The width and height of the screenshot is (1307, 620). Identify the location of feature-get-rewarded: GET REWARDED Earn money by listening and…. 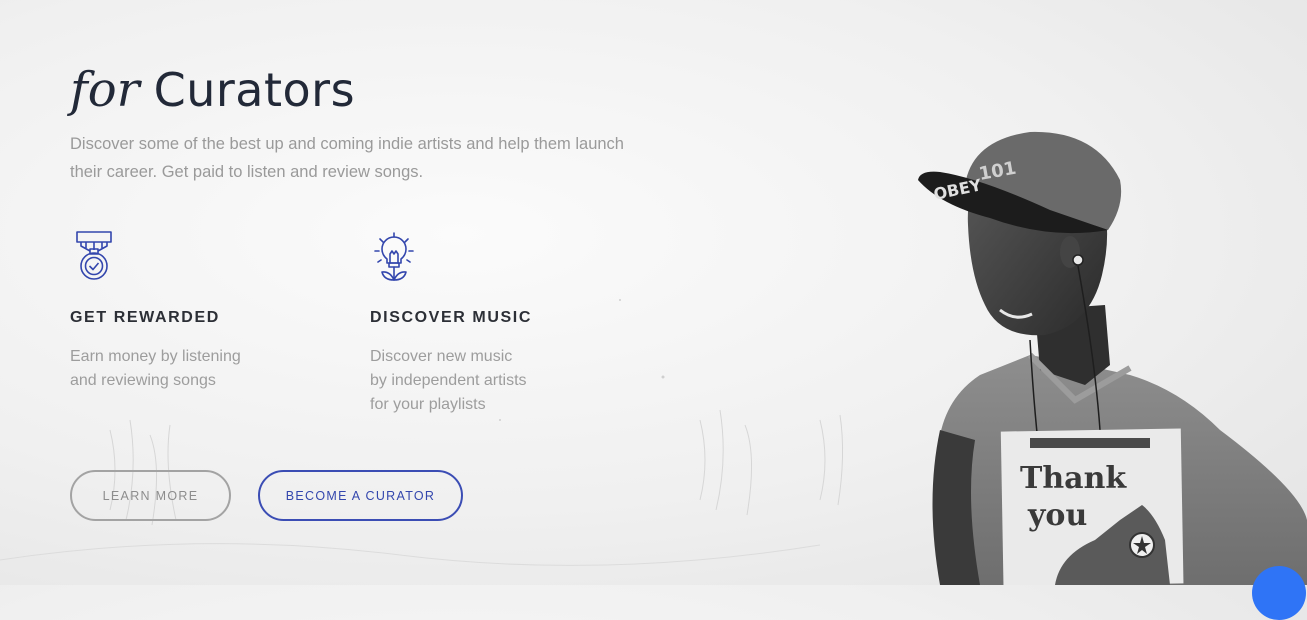
(200, 311).